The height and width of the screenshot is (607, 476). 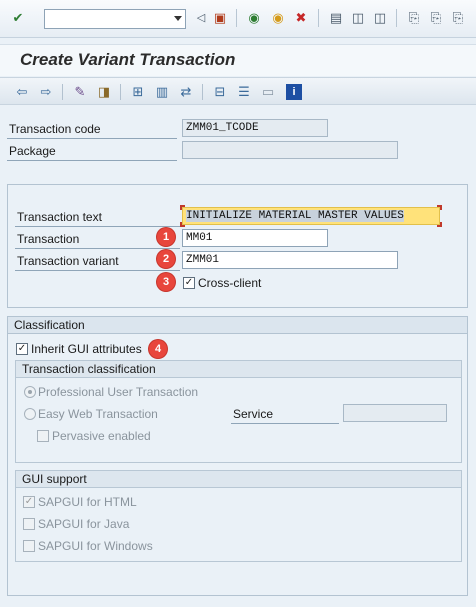 What do you see at coordinates (29, 502) in the screenshot?
I see `sapgui-html-checkbox: ✓` at bounding box center [29, 502].